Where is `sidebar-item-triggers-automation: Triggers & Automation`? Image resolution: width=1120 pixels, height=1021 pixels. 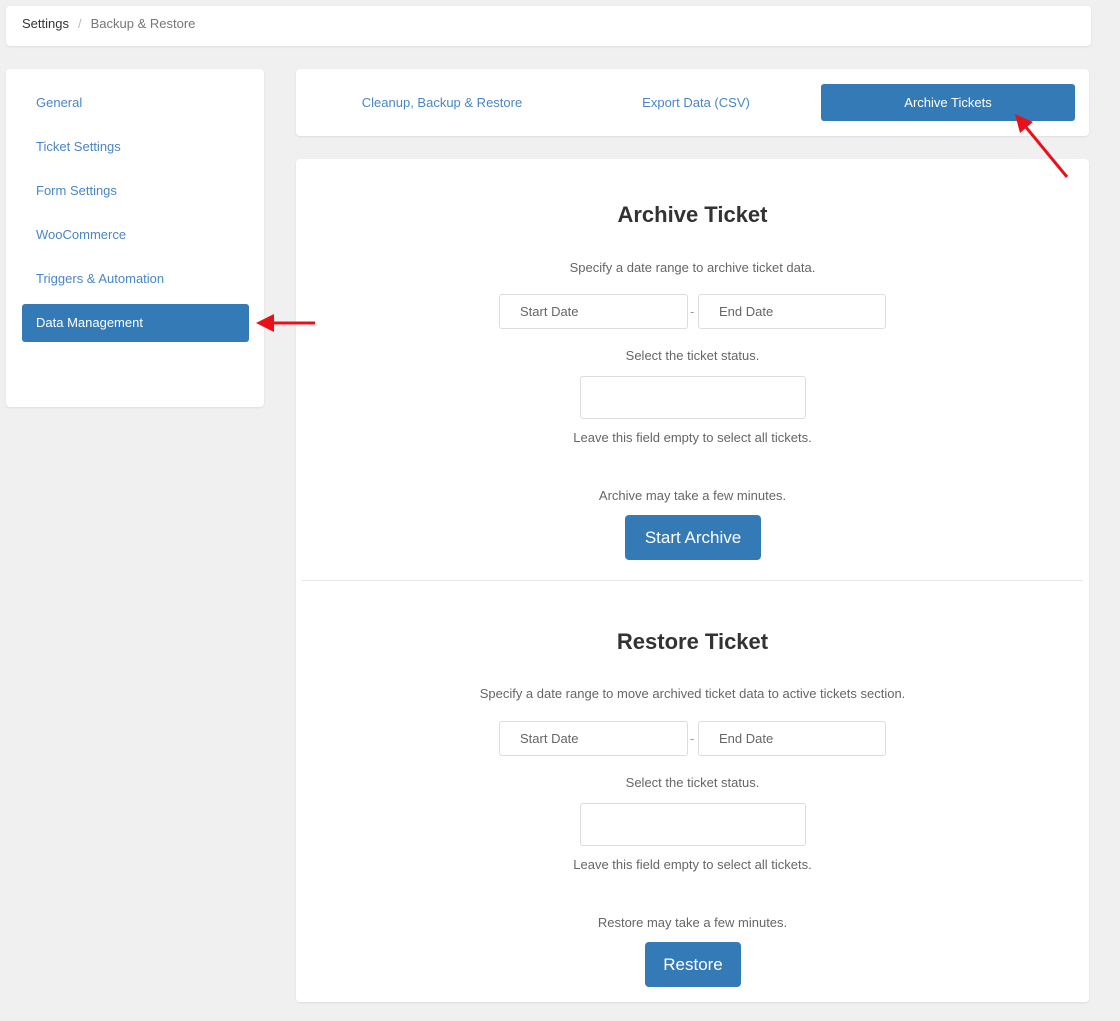
sidebar-item-triggers-automation: Triggers & Automation is located at coordinates (135, 279).